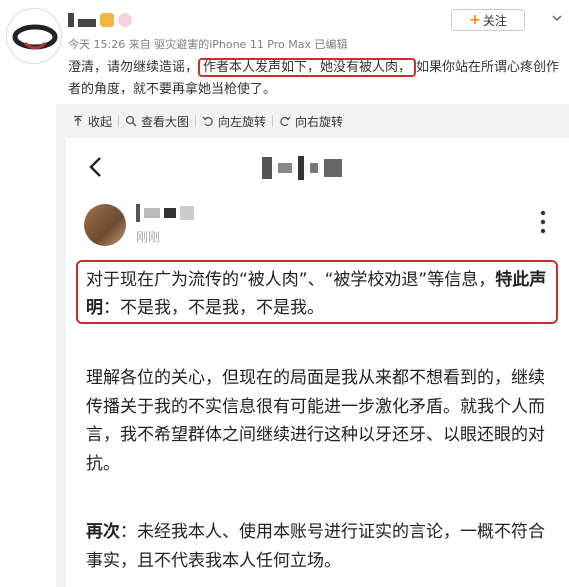 This screenshot has height=587, width=569. Describe the element at coordinates (213, 308) in the screenshot. I see `statement-part2: ：不是我，不是我，不是我。` at that location.